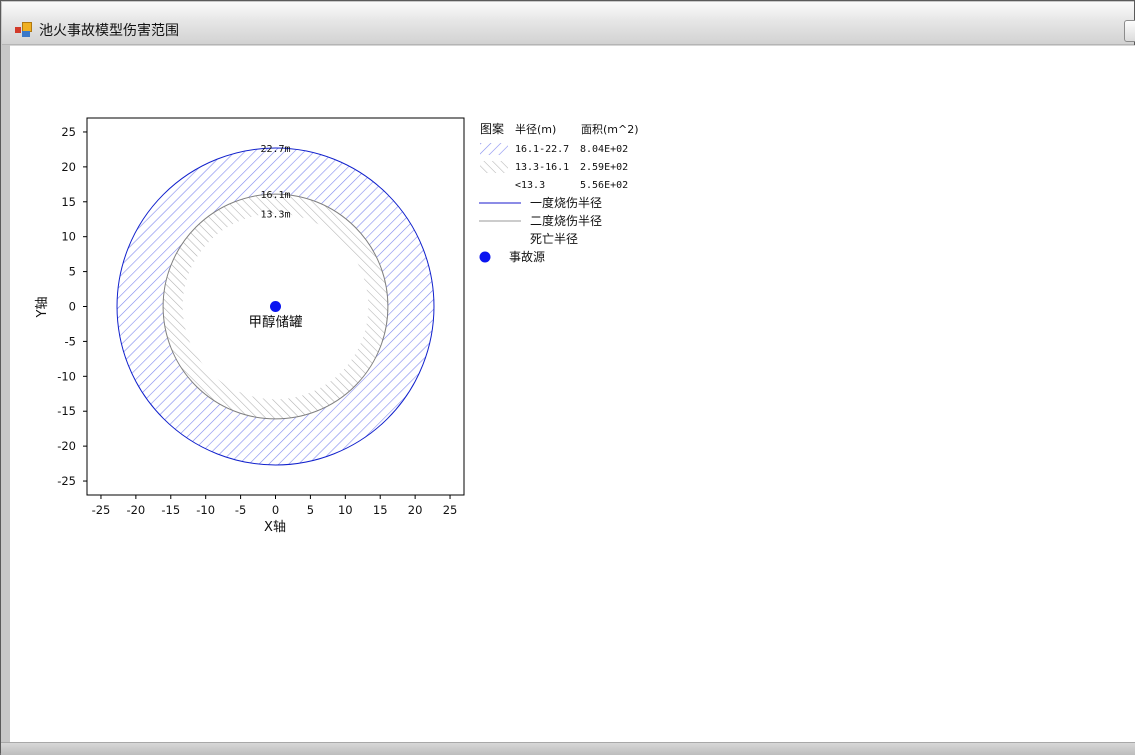 This screenshot has height=755, width=1135. Describe the element at coordinates (604, 167) in the screenshot. I see `legend-area-1: 2.59E+02` at that location.